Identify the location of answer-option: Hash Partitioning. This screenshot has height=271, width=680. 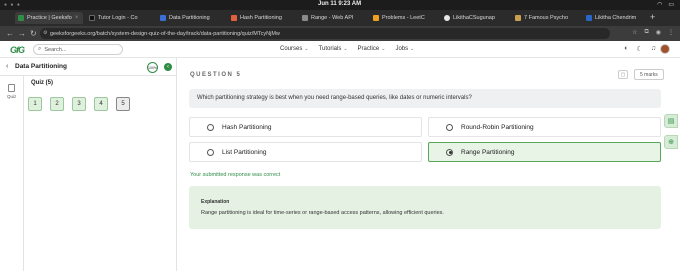
(305, 127).